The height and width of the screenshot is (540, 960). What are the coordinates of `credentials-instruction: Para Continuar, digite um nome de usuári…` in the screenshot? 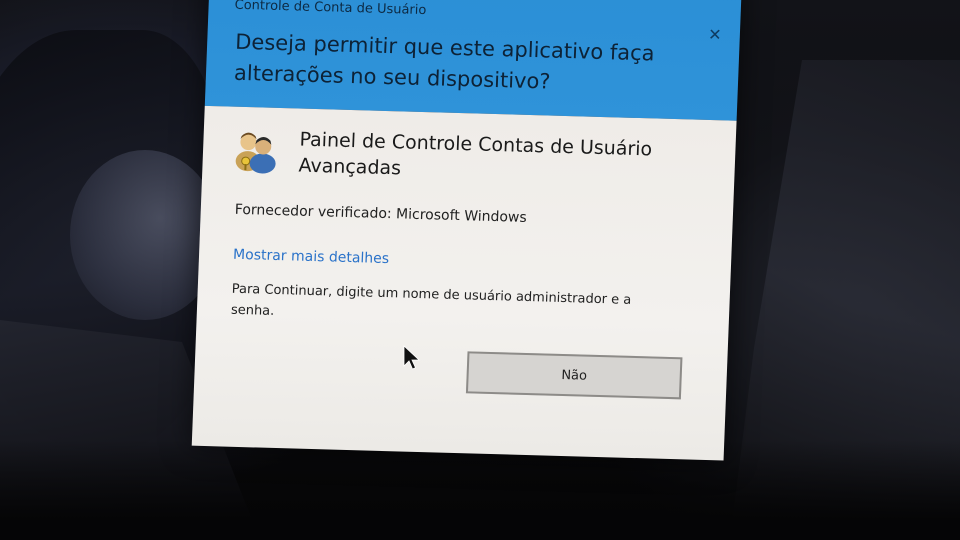 It's located at (431, 300).